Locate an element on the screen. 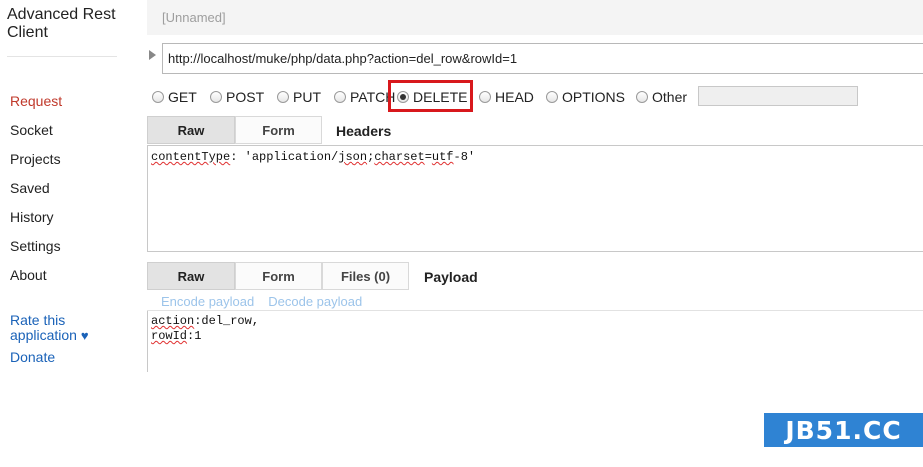 The image size is (923, 467). donate-link: Donate is located at coordinates (32, 357).